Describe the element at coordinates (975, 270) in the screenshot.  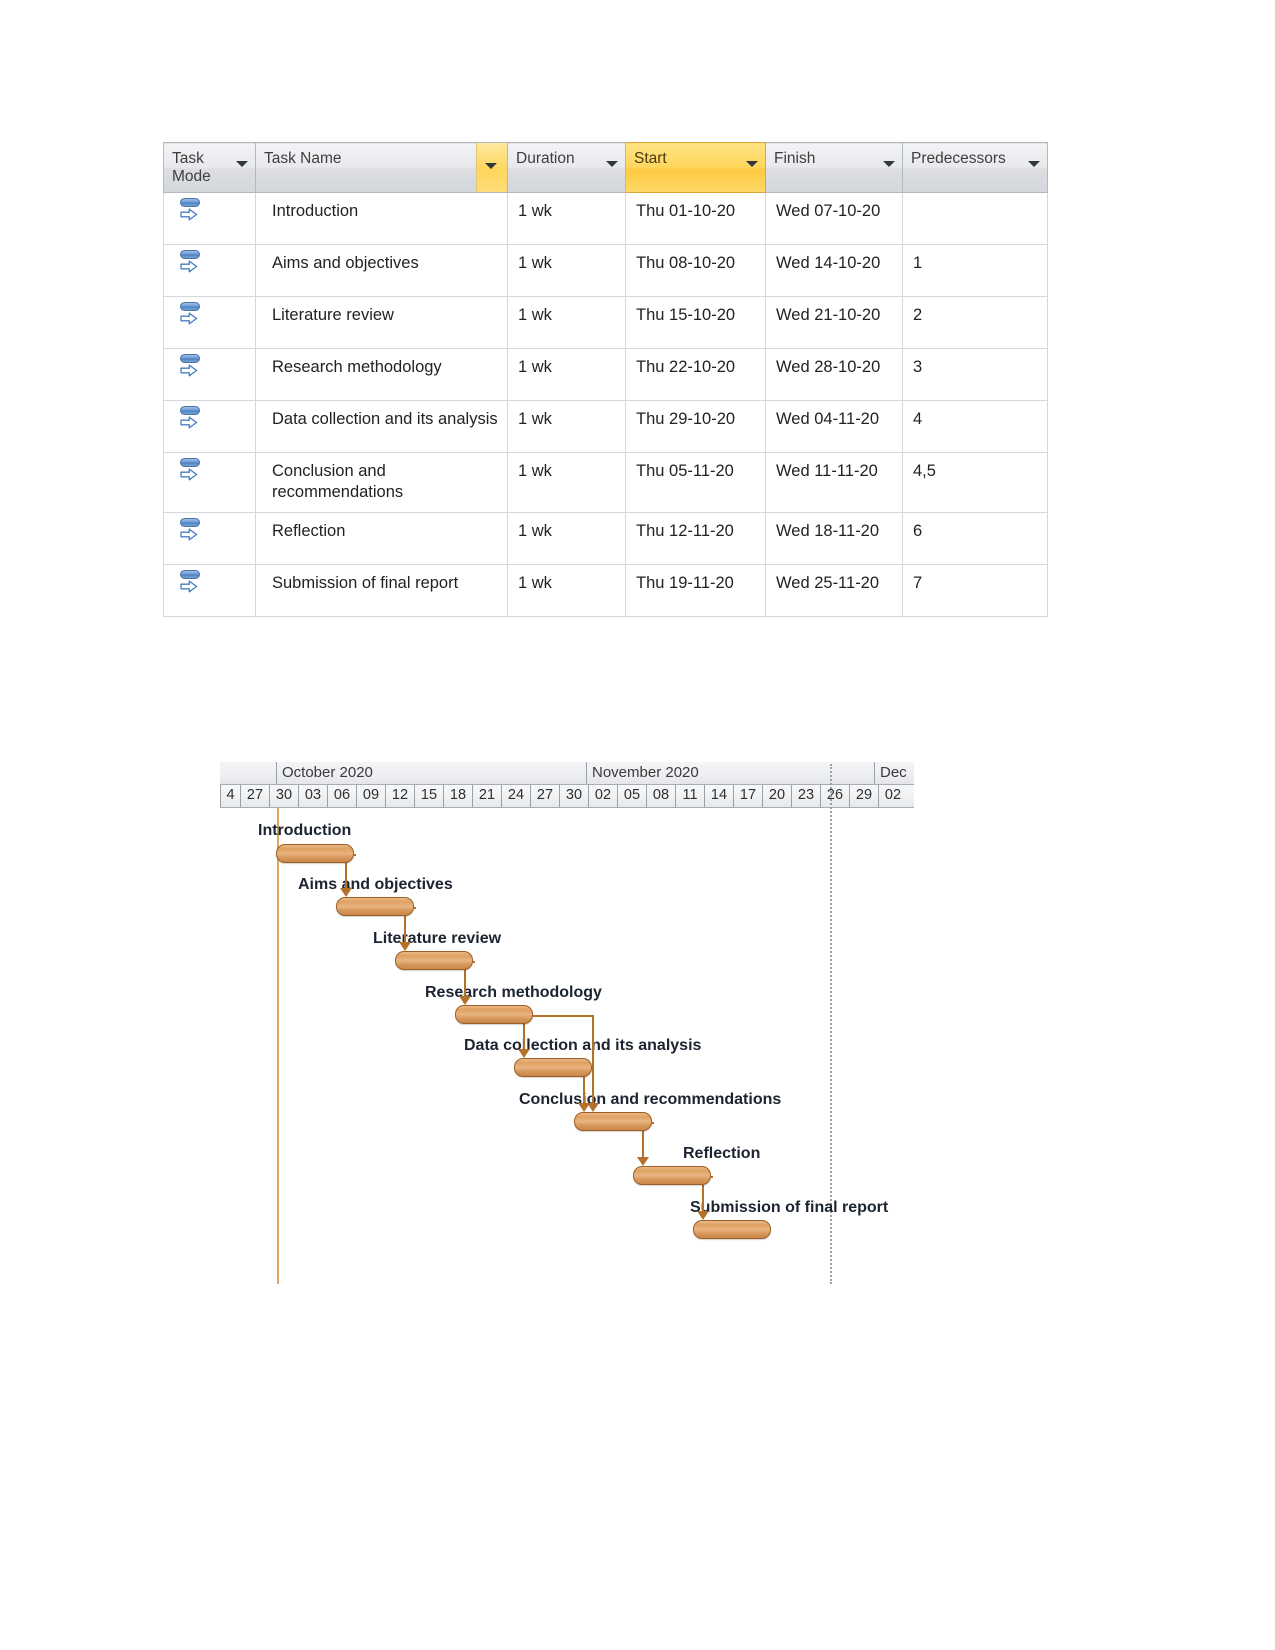
I see `cell-predecessors: 1` at that location.